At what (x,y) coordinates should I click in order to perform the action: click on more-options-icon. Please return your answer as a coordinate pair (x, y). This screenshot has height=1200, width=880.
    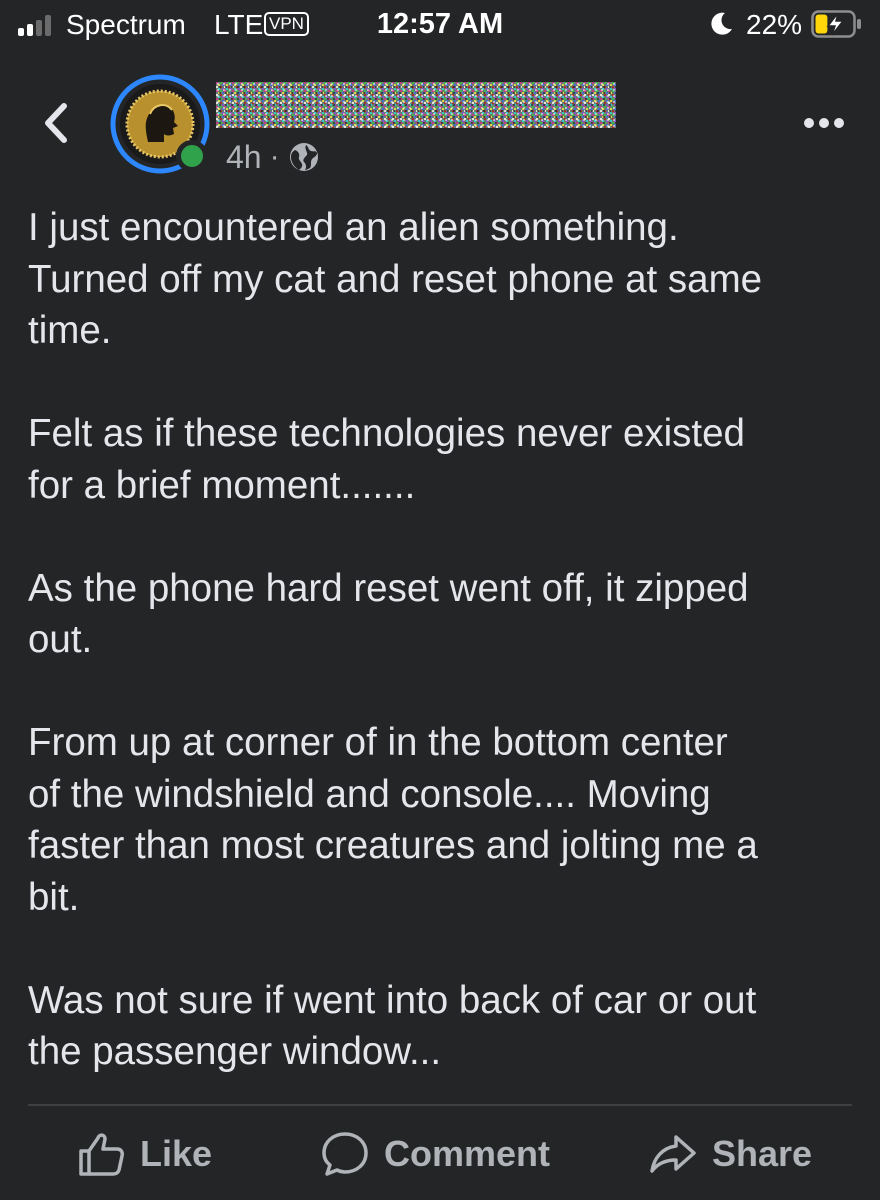
    Looking at the image, I should click on (824, 123).